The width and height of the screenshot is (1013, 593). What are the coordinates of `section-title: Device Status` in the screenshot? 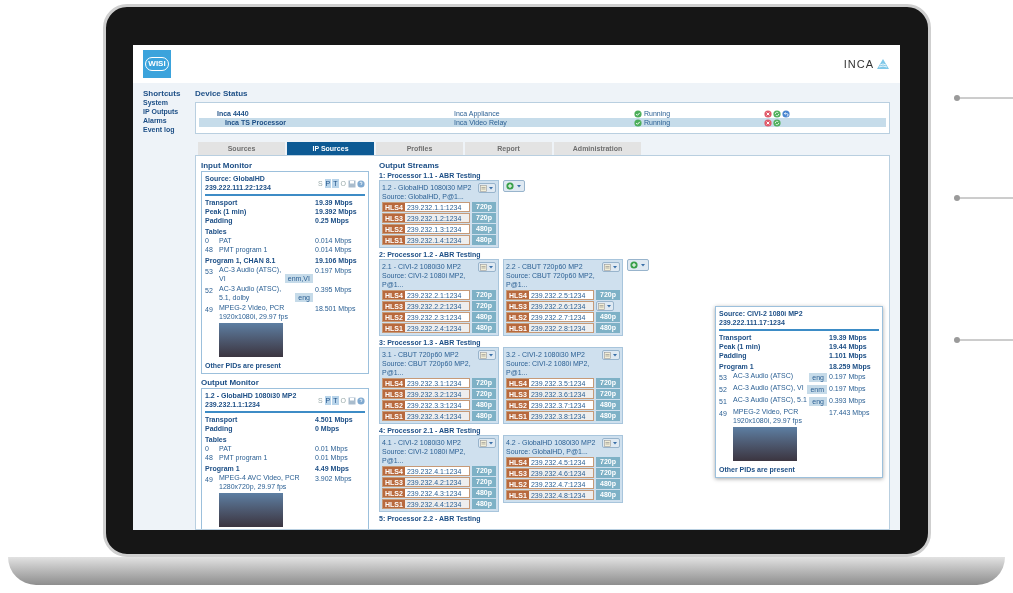 It's located at (222, 94).